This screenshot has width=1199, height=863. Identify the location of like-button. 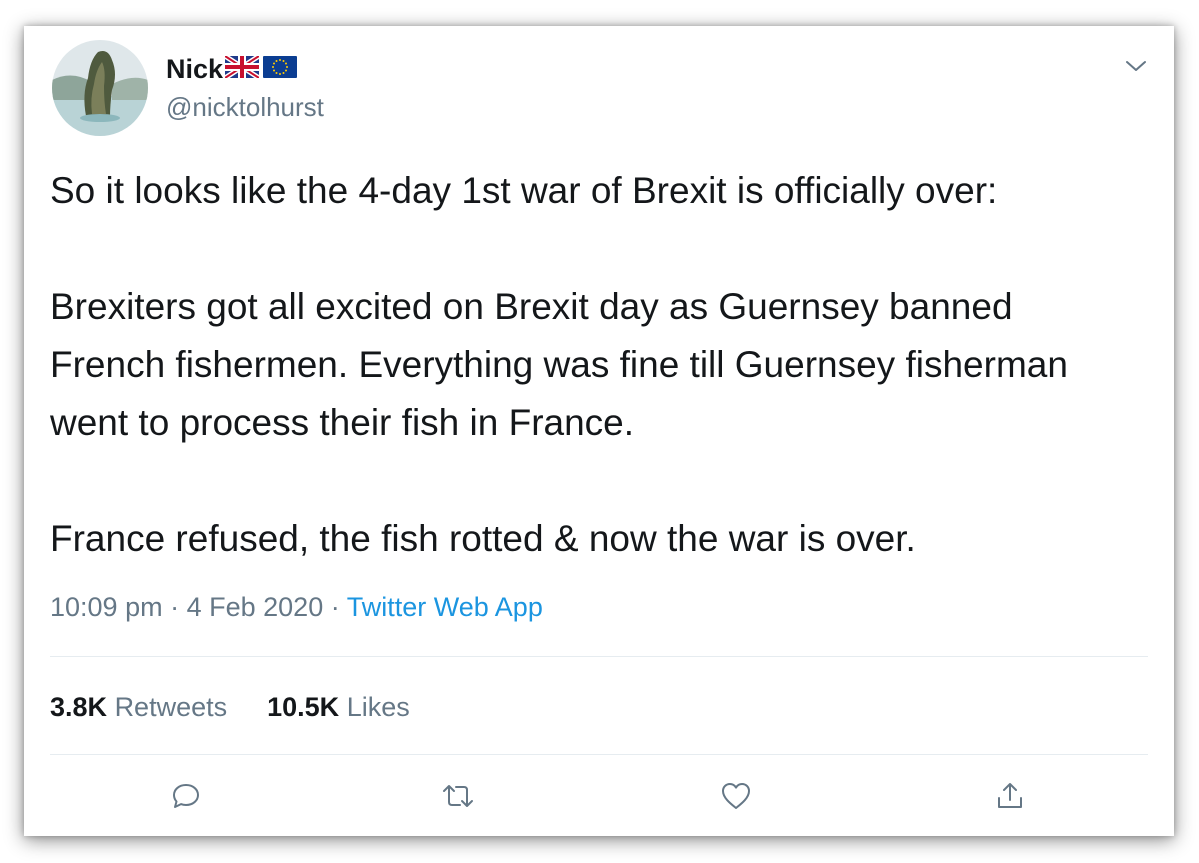
(736, 798).